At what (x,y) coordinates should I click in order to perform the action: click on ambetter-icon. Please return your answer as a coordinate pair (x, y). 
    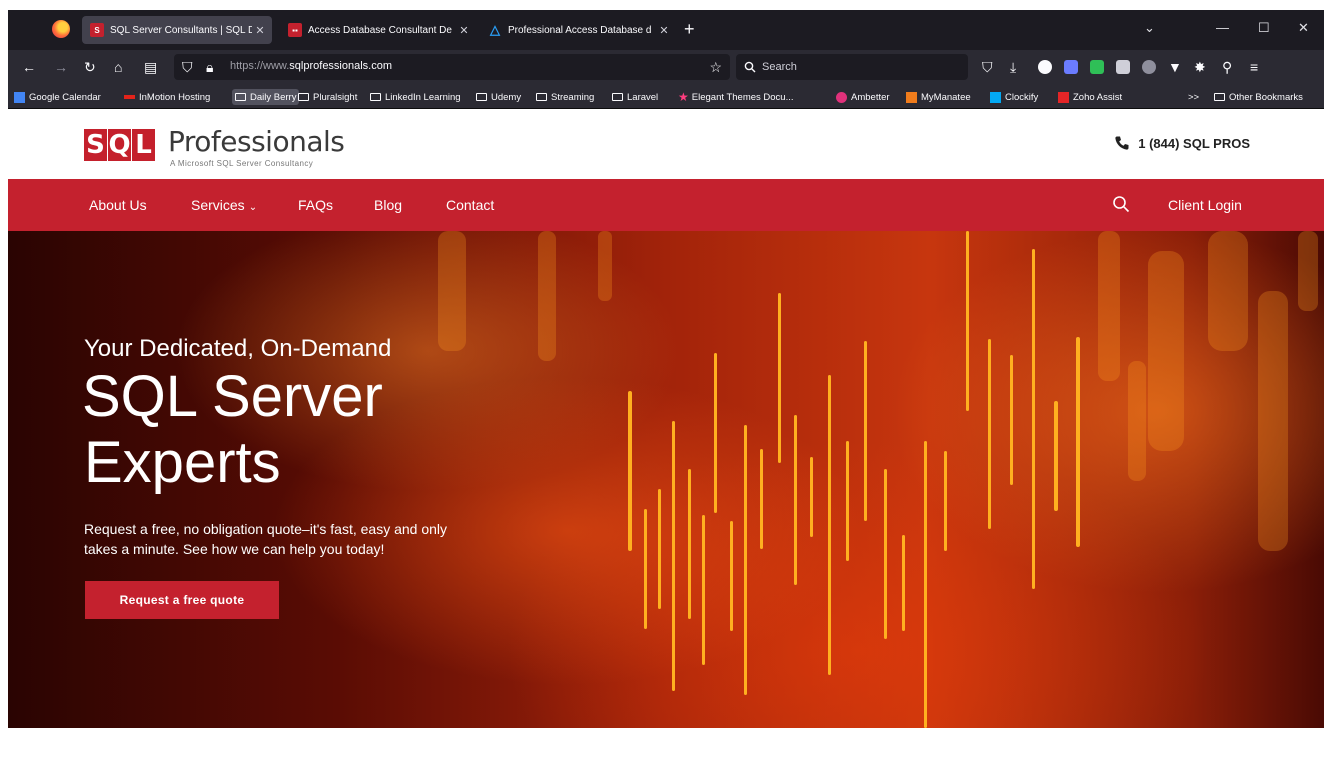
    Looking at the image, I should click on (841, 97).